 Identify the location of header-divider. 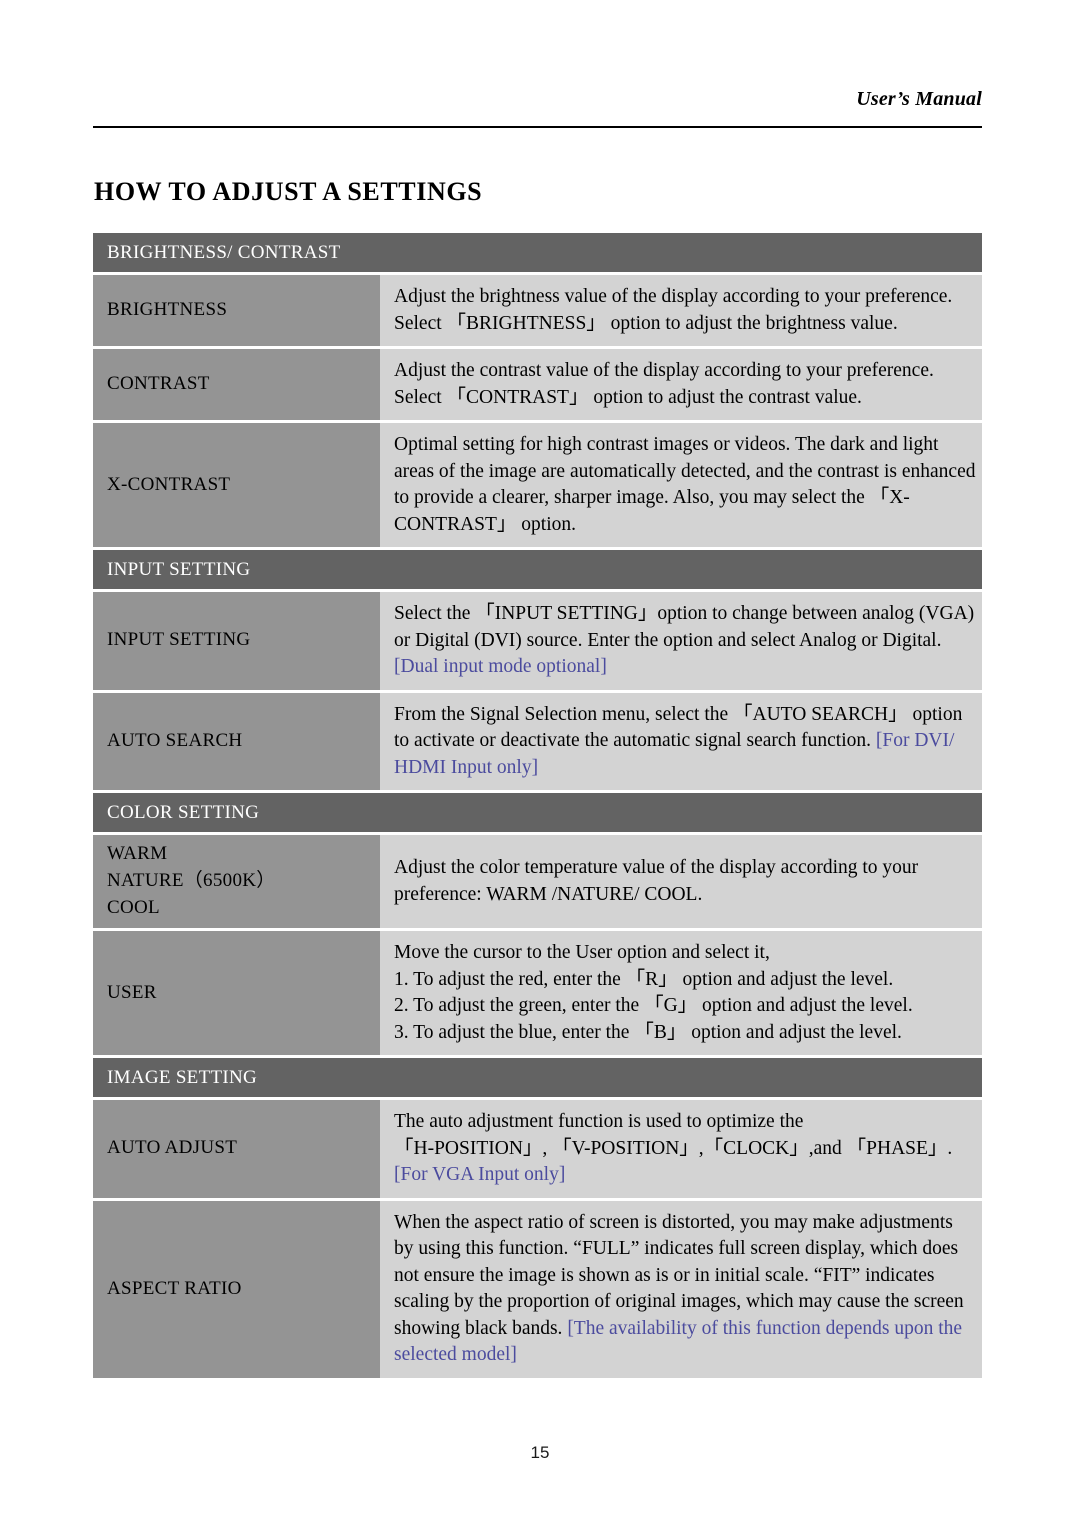
(537, 127).